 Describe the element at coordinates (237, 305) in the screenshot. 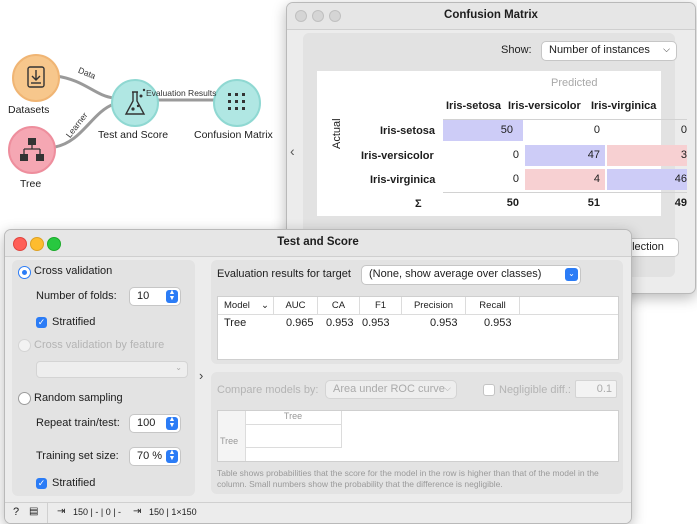

I see `col-model-label: Model` at that location.